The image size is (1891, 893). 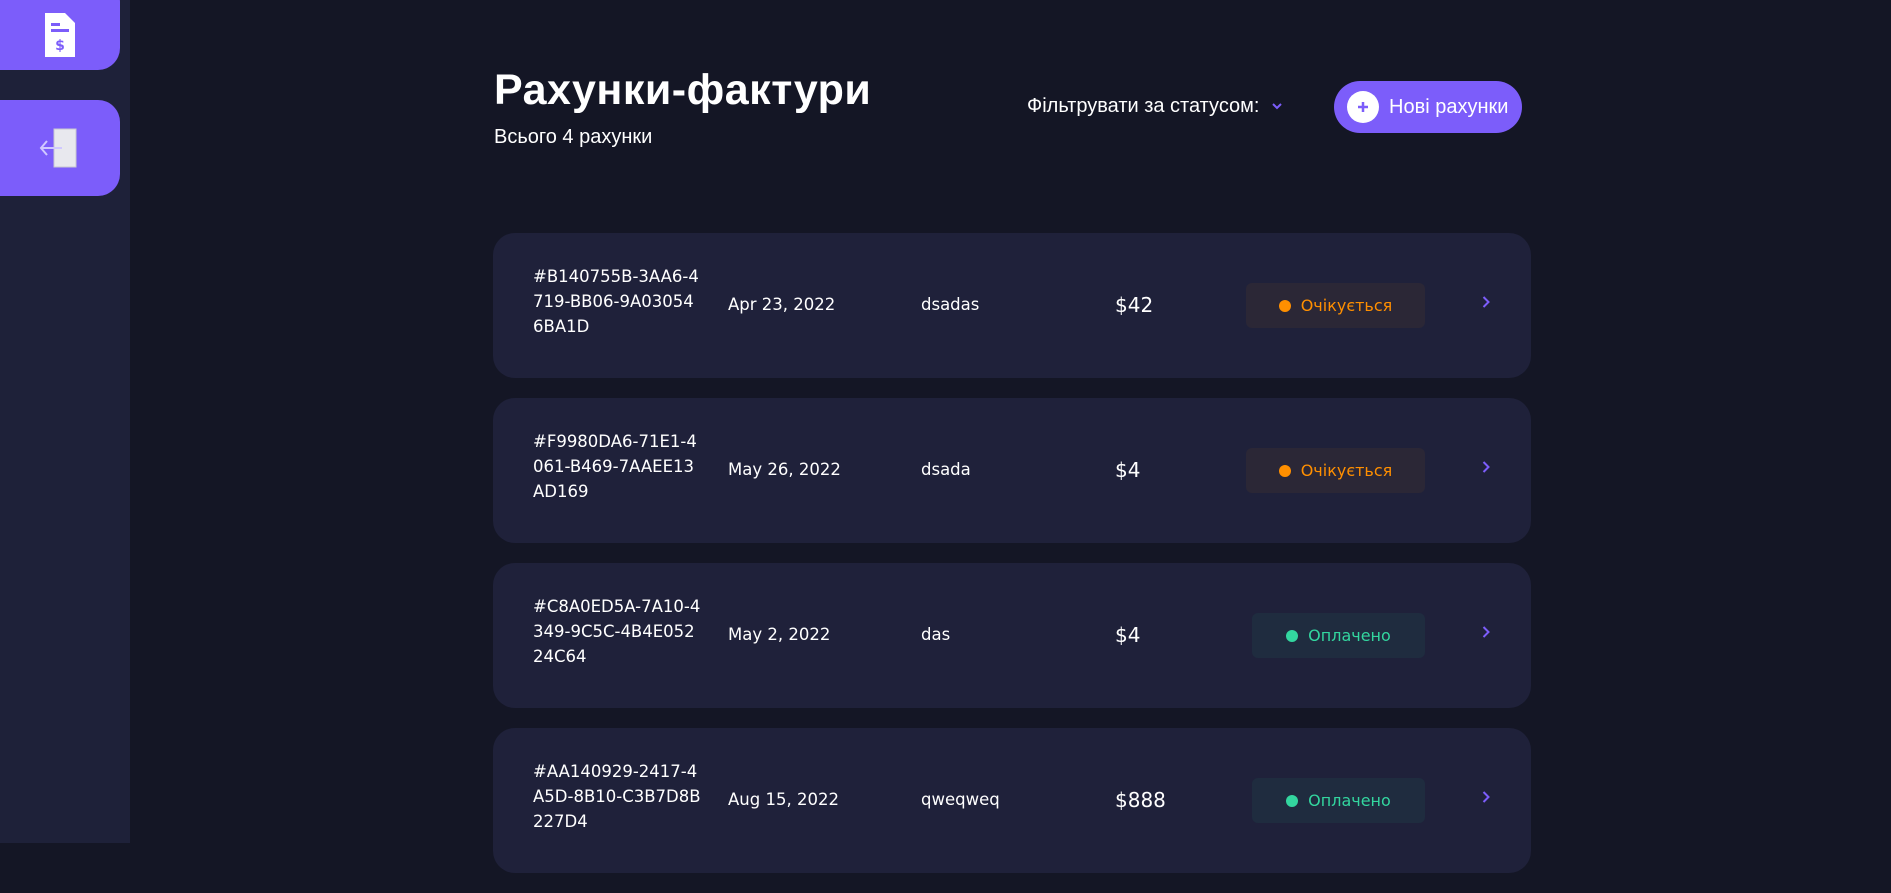 What do you see at coordinates (950, 304) in the screenshot?
I see `invoice-client: dsadas` at bounding box center [950, 304].